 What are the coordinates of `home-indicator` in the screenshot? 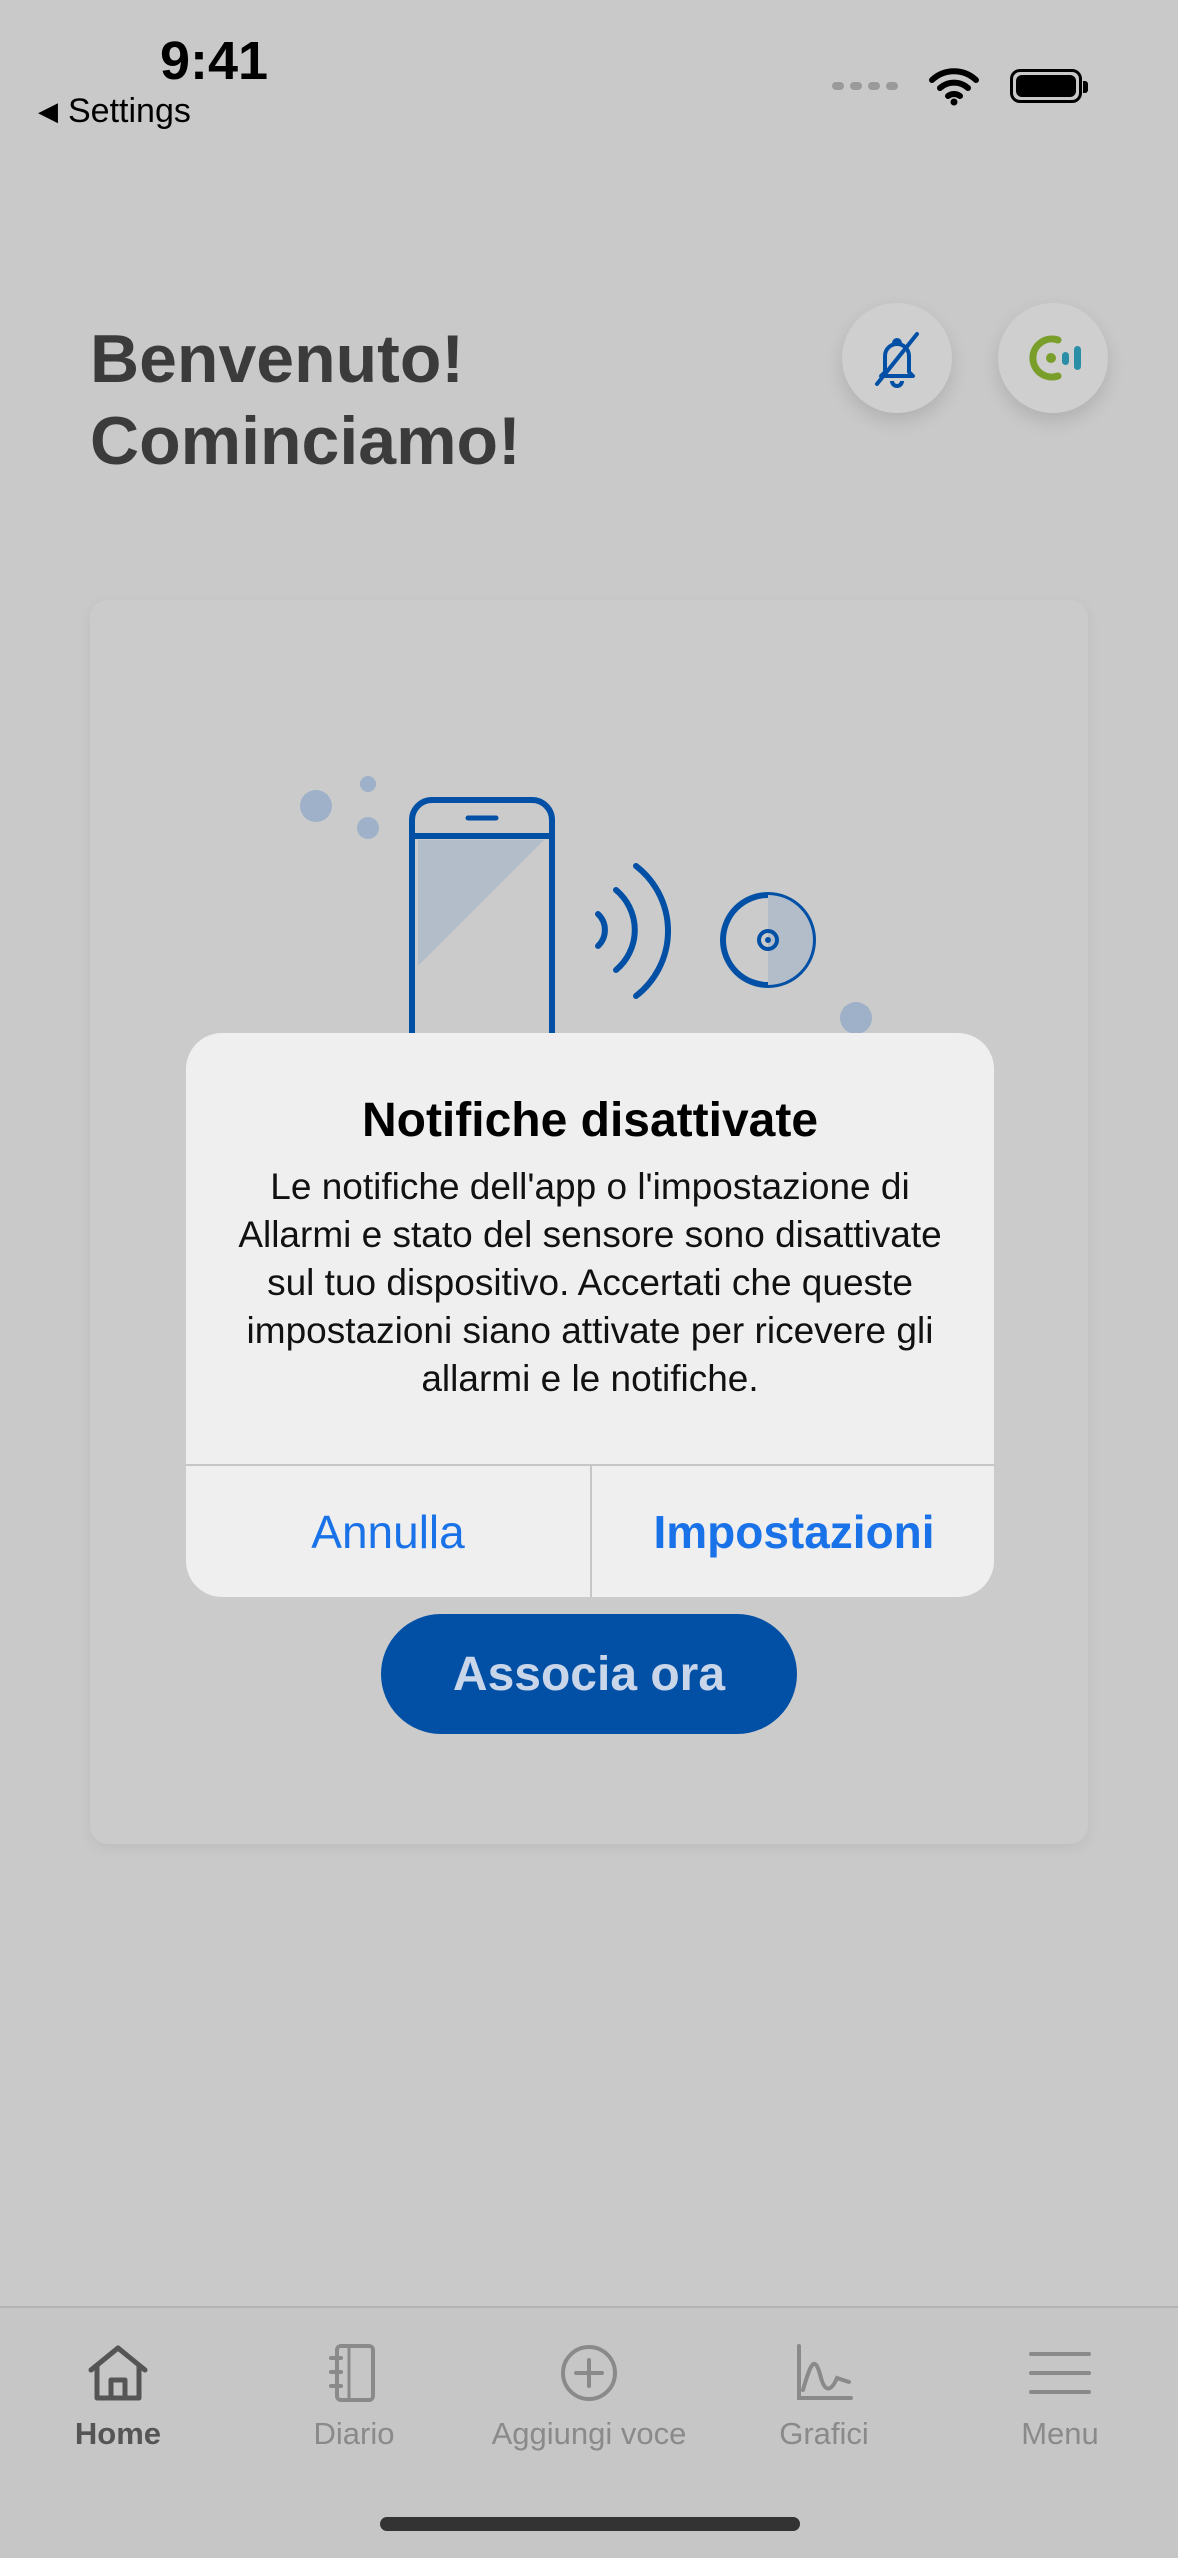 It's located at (590, 2524).